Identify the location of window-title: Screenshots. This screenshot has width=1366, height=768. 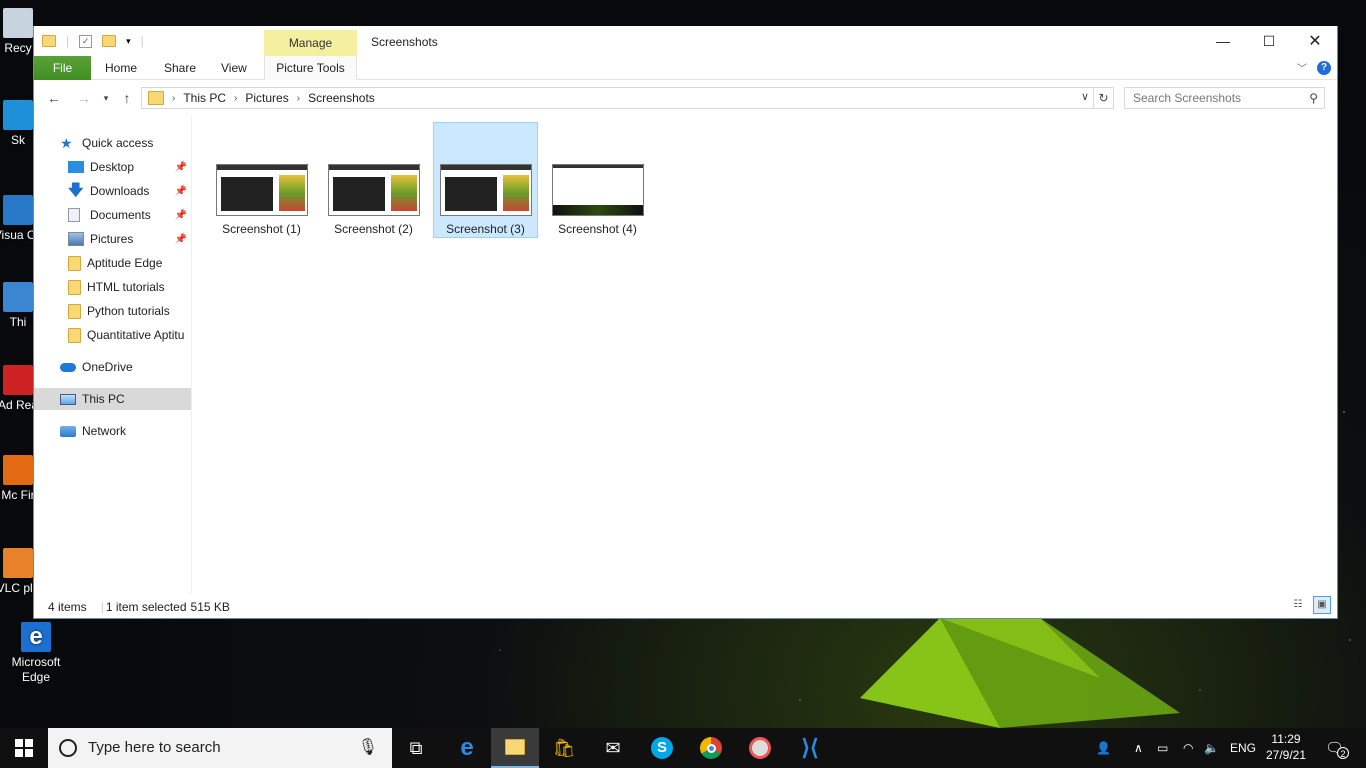
(404, 42).